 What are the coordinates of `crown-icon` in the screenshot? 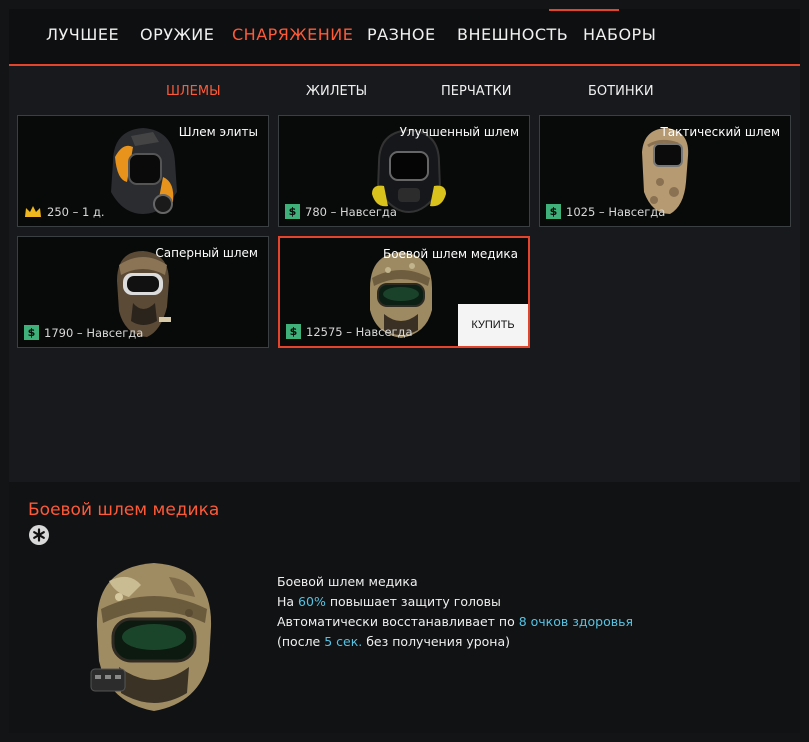 It's located at (33, 212).